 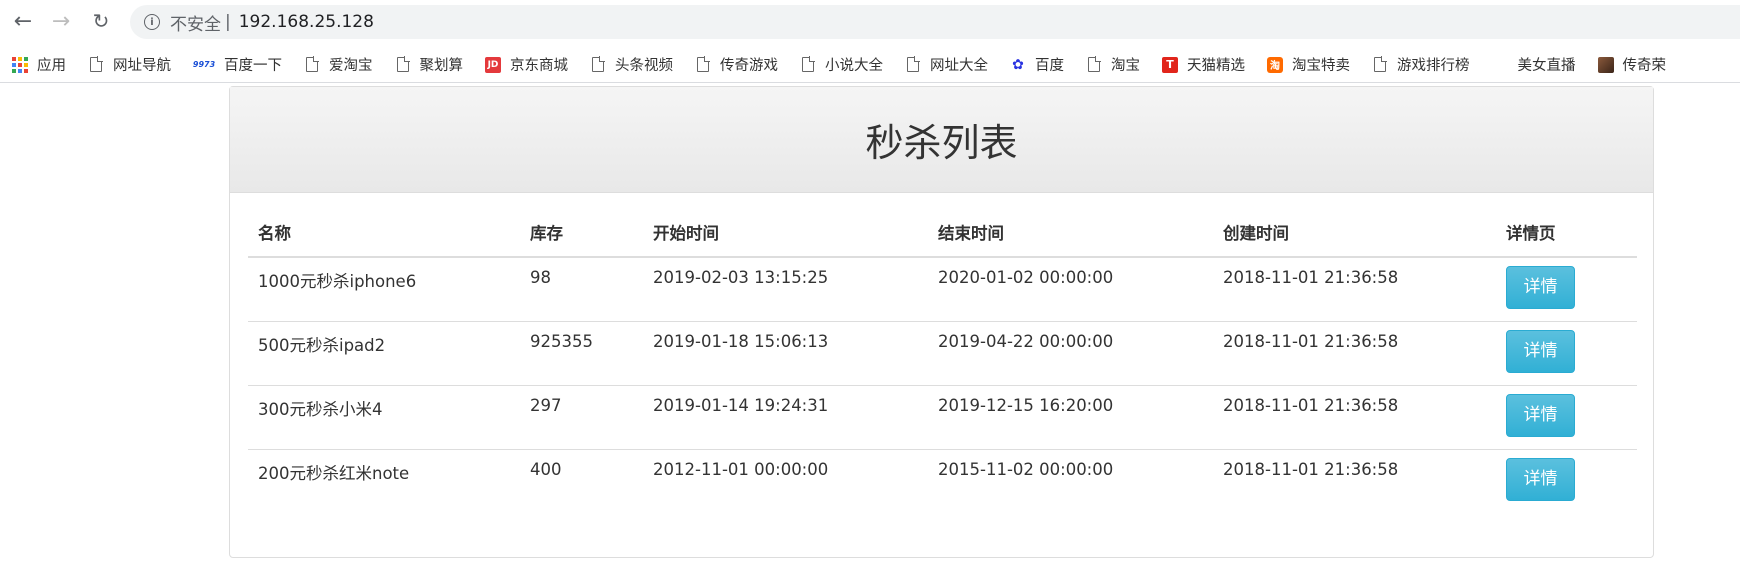 I want to click on reload-icon: ↻, so click(x=101, y=21).